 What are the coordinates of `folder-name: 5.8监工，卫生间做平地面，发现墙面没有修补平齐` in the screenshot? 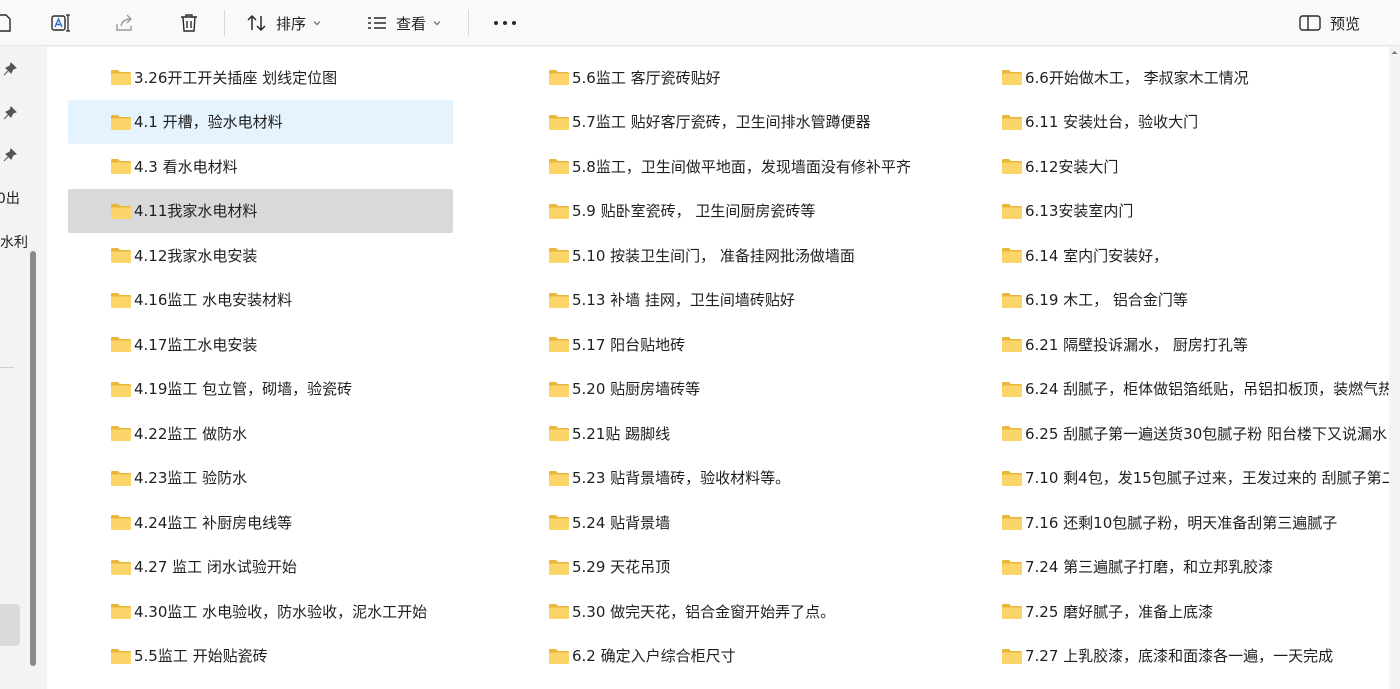 It's located at (741, 166).